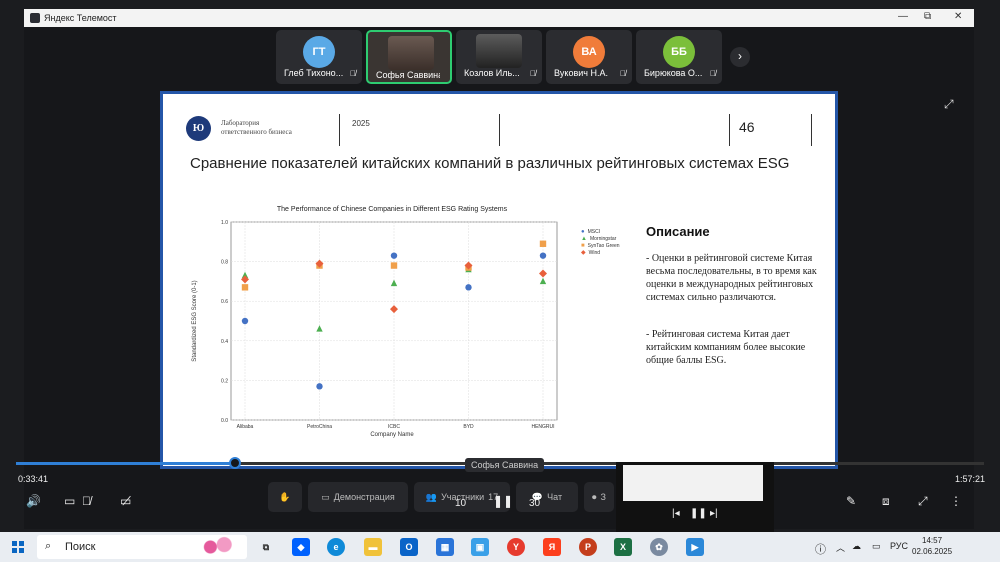  What do you see at coordinates (555, 497) in the screenshot?
I see `chat-label: Чат` at bounding box center [555, 497].